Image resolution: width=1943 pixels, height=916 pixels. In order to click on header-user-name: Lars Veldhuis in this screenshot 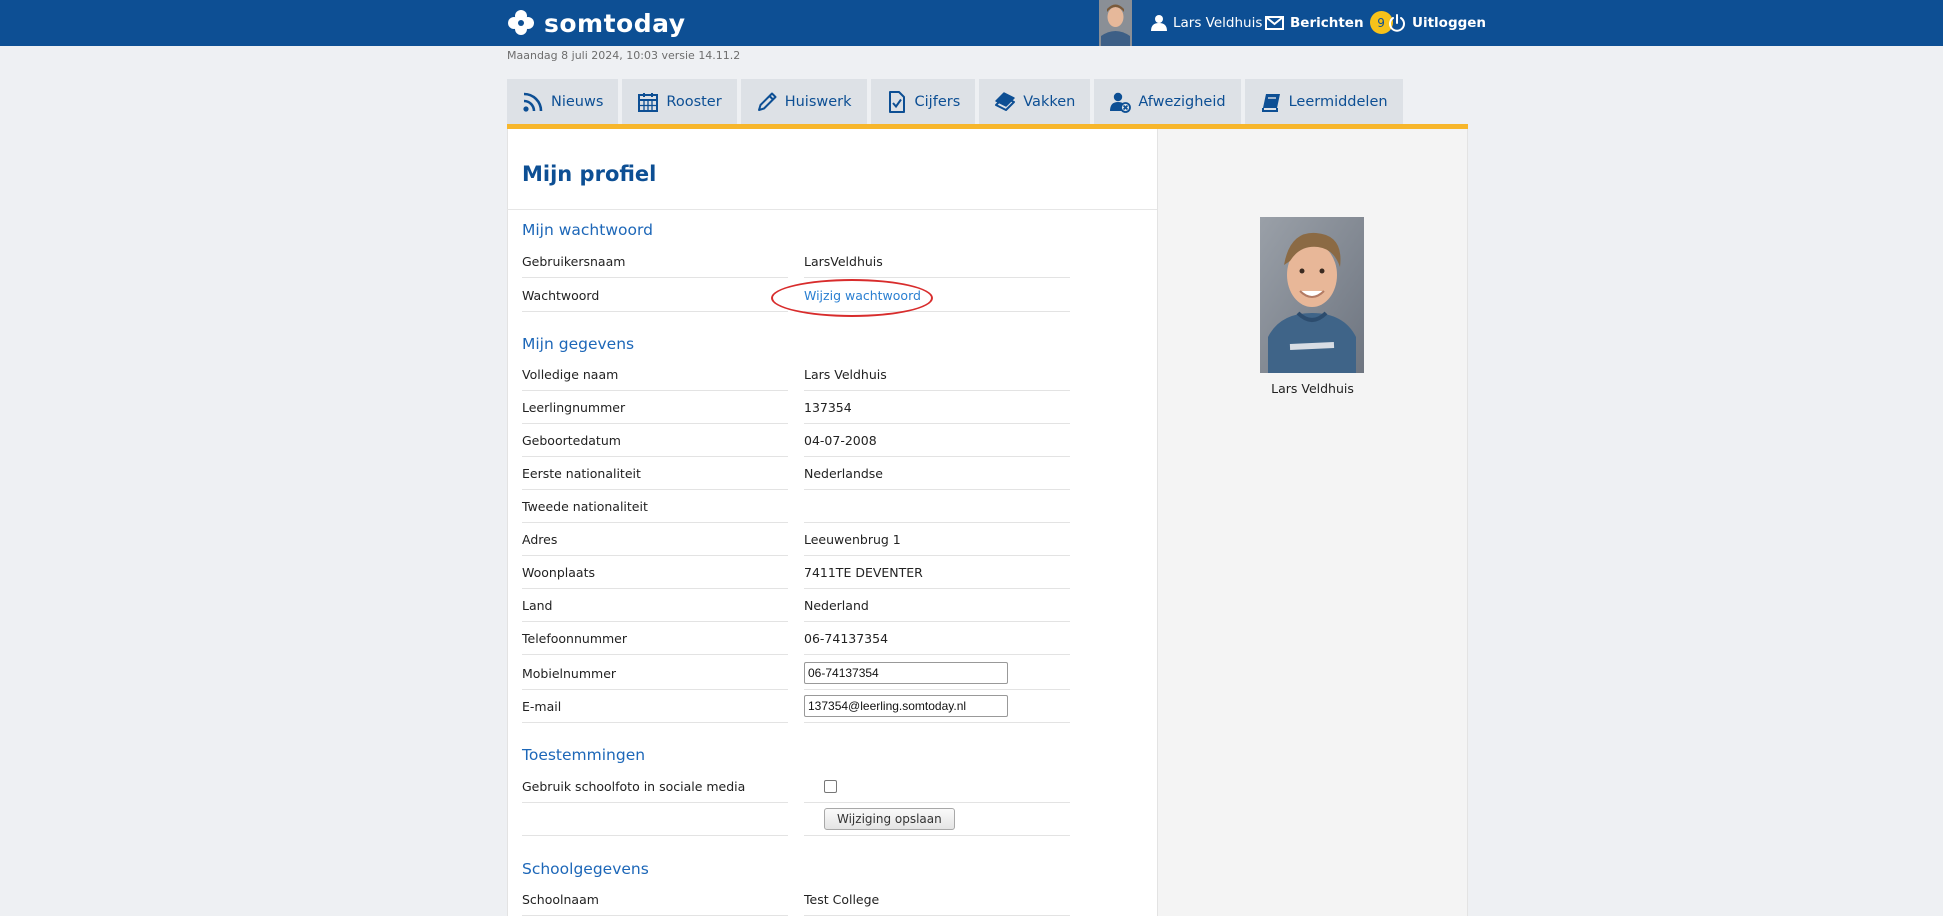, I will do `click(1218, 22)`.